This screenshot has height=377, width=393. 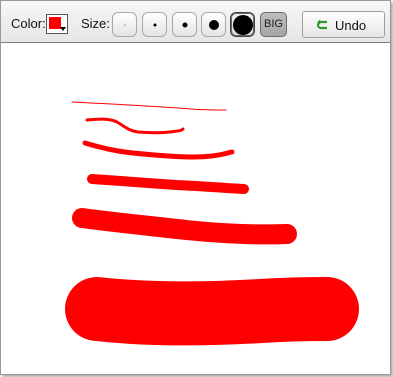 I want to click on undo-button: Undo, so click(x=343, y=24).